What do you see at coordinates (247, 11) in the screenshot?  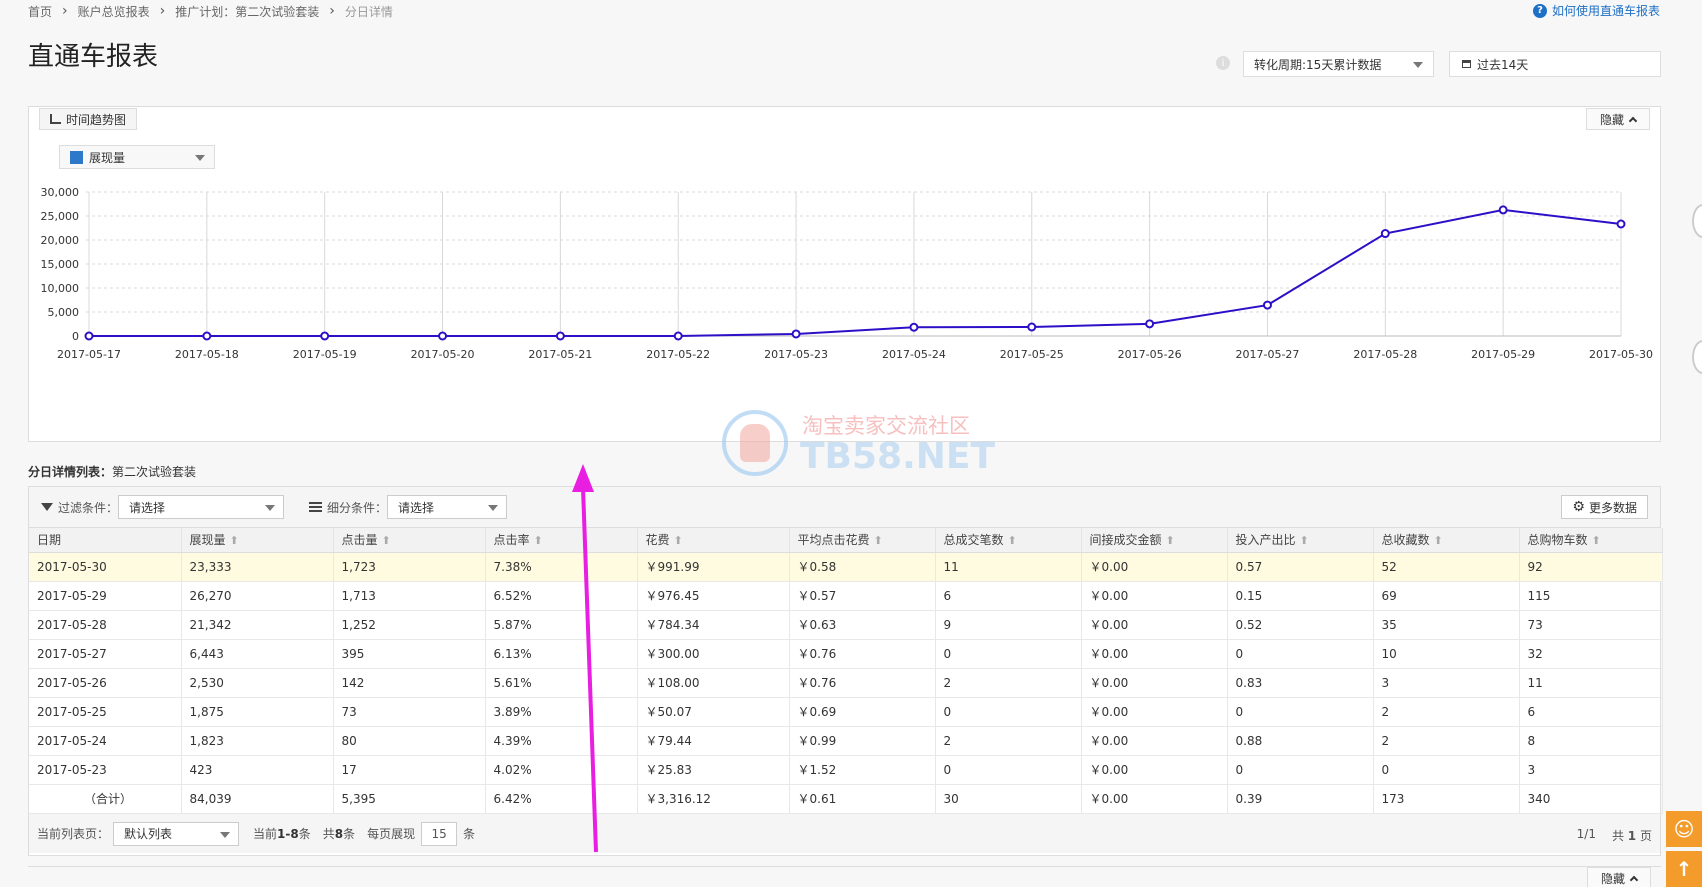 I see `breadcrumb-campaign: 推广计划：第二次试验套装` at bounding box center [247, 11].